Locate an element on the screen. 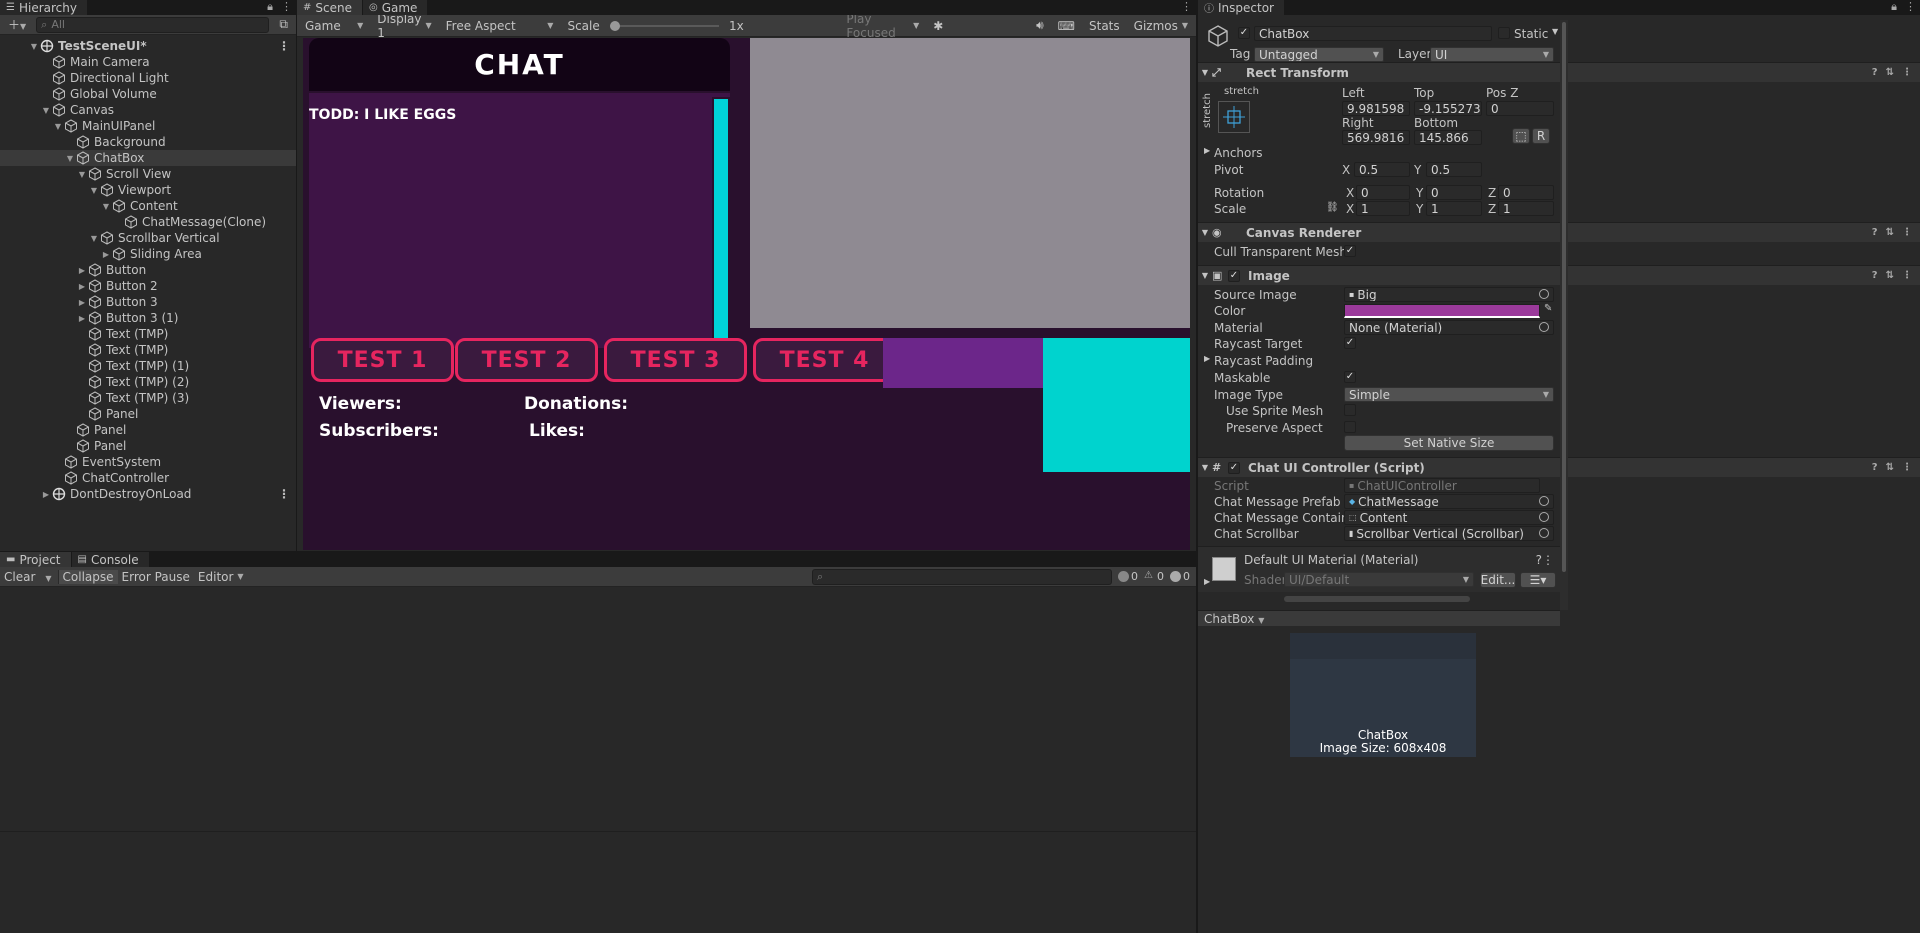  hierarchy-item: ▼ TestSceneUI* ⋮ is located at coordinates (148, 46).